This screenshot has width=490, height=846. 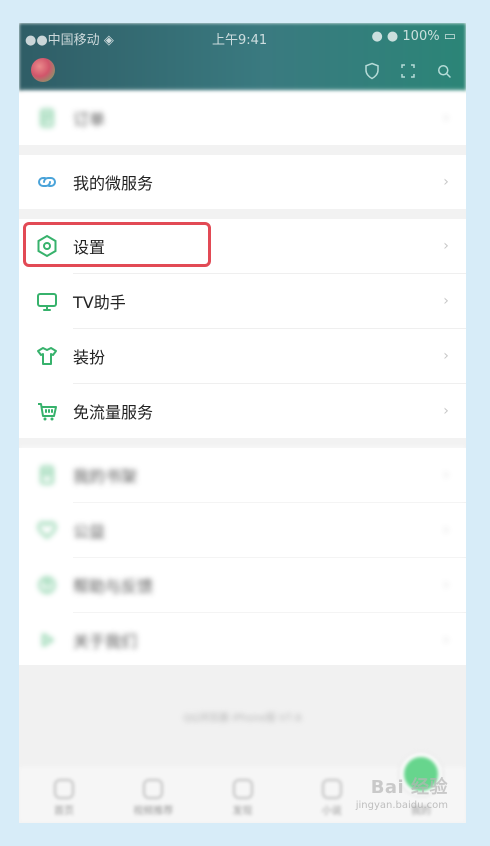 What do you see at coordinates (242, 301) in the screenshot?
I see `menu-item-tv-assistant: TV助手 ›` at bounding box center [242, 301].